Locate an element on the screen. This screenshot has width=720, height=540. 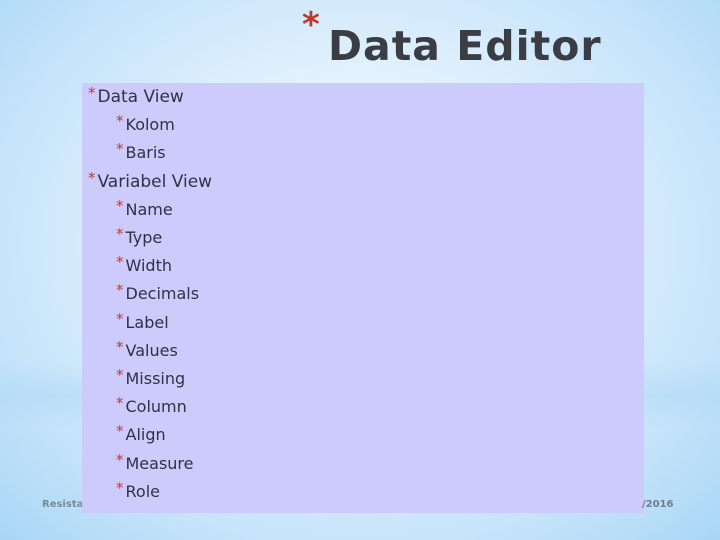
list-item-label: Column is located at coordinates (156, 407).